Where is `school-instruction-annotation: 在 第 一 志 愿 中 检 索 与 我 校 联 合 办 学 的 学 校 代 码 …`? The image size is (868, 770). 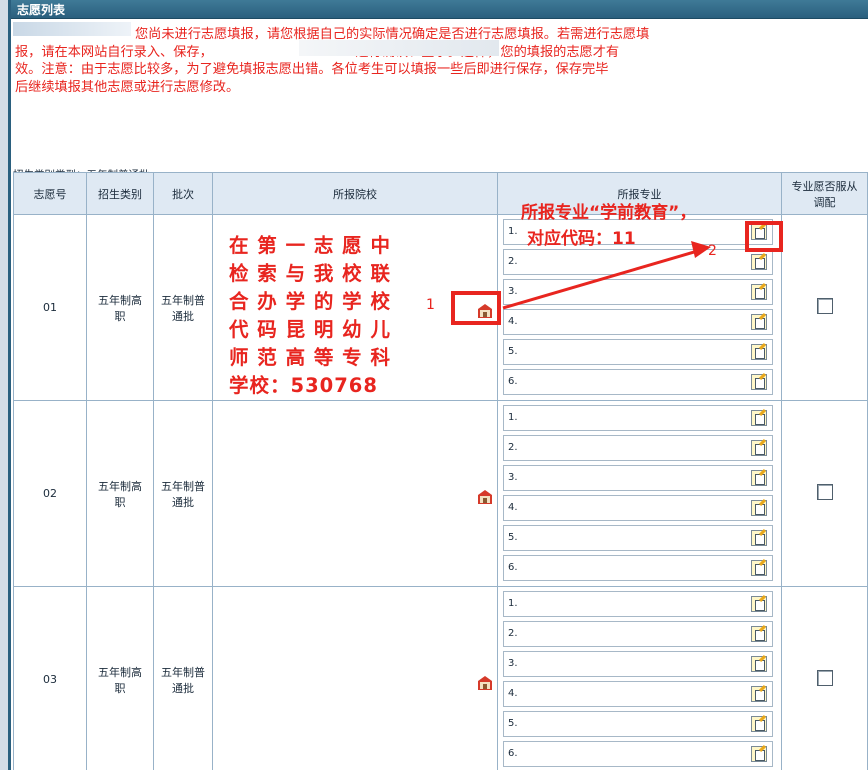 school-instruction-annotation: 在 第 一 志 愿 中 检 索 与 我 校 联 合 办 学 的 学 校 代 码 … is located at coordinates (310, 315).